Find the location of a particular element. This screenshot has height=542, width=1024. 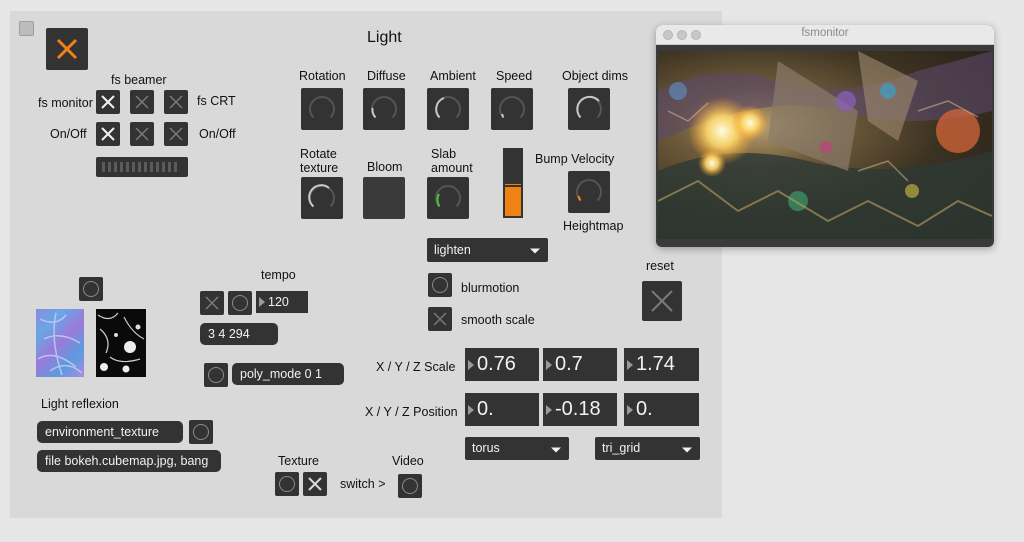

speed-label: Speed is located at coordinates (514, 76).